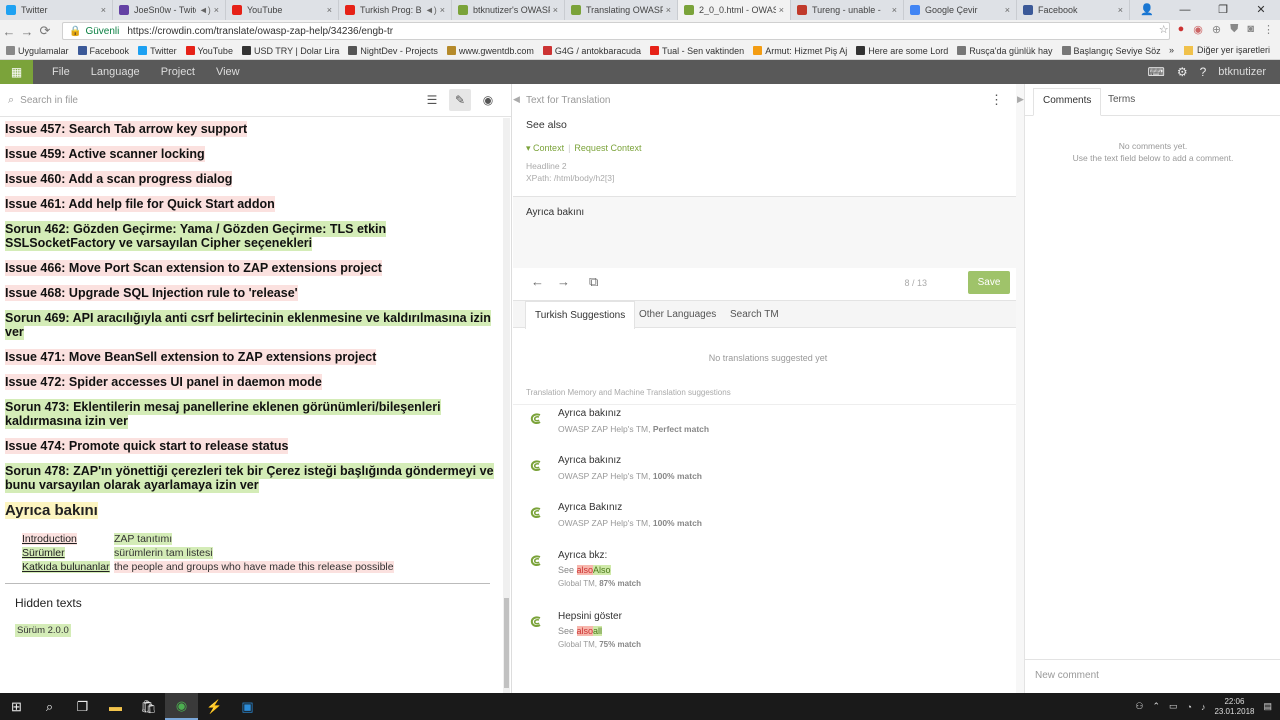 This screenshot has height=720, width=1280. Describe the element at coordinates (214, 706) in the screenshot. I see `app-icon: ⚡` at that location.